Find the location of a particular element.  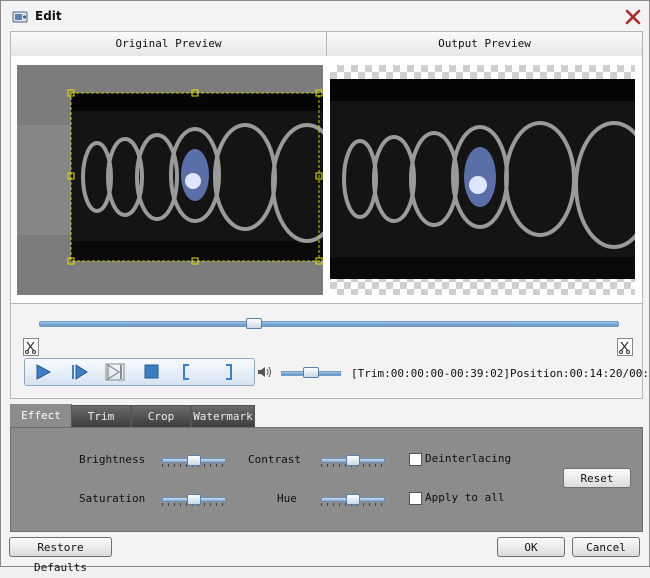

reset-button: Reset is located at coordinates (597, 478).